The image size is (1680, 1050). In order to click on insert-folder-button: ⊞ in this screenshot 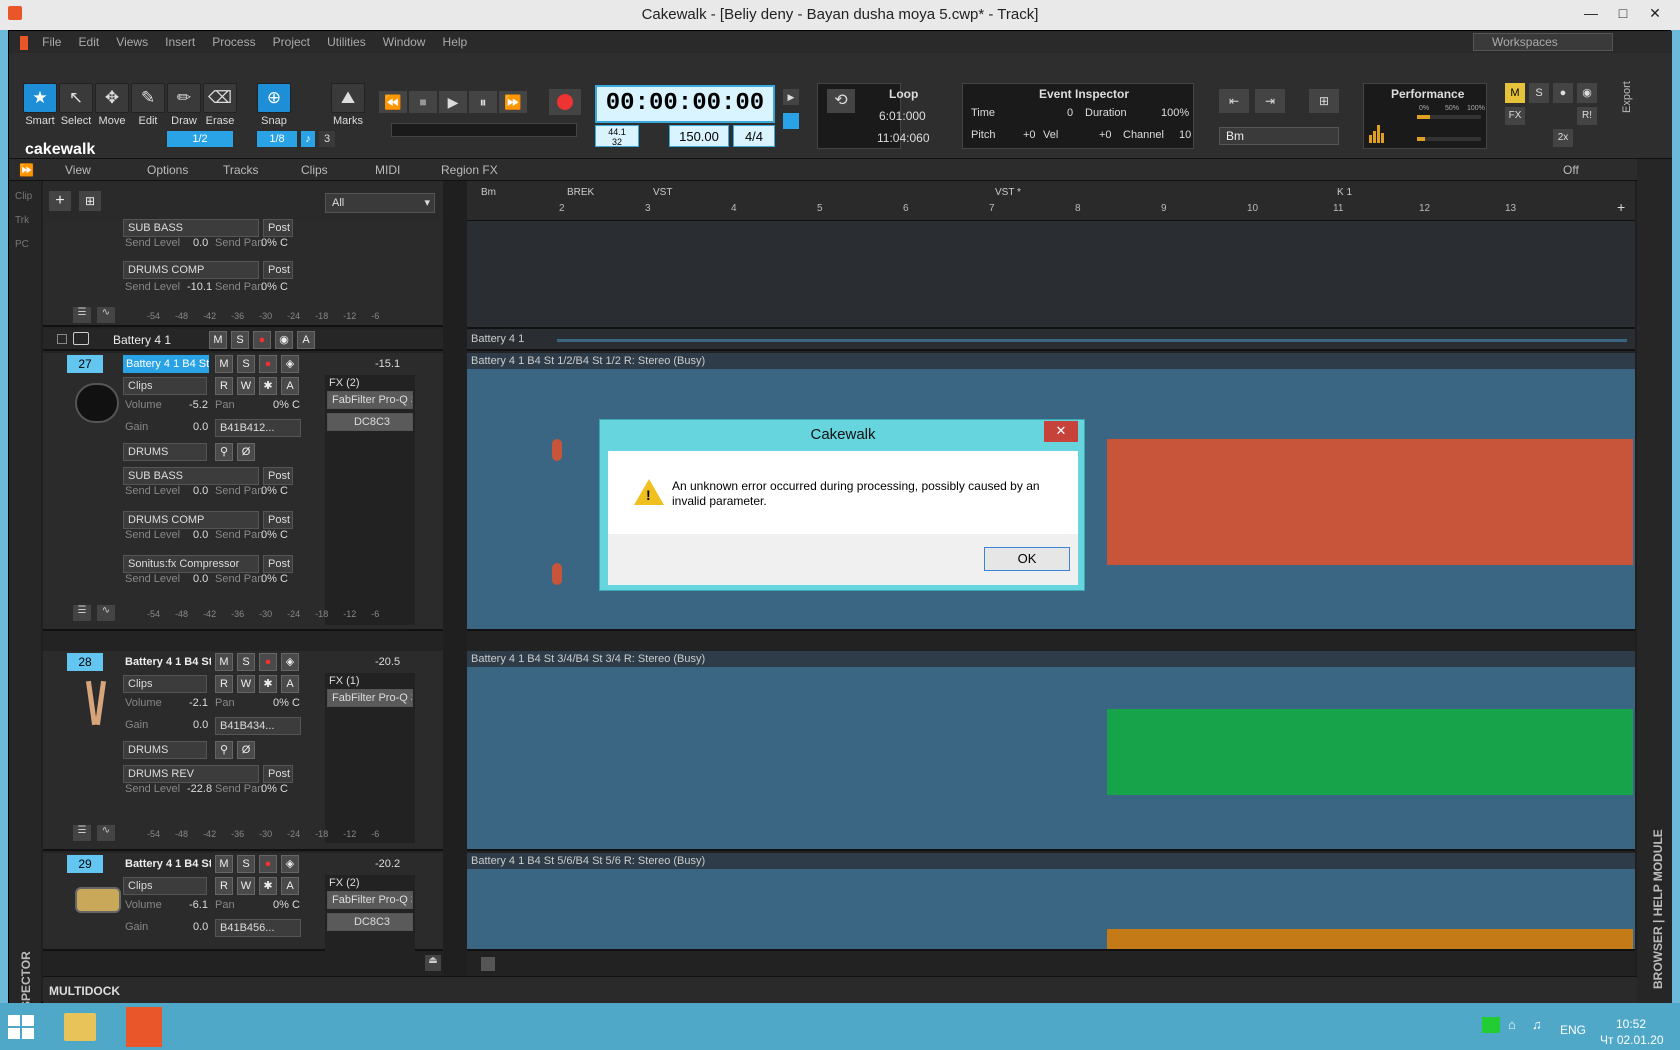, I will do `click(90, 201)`.